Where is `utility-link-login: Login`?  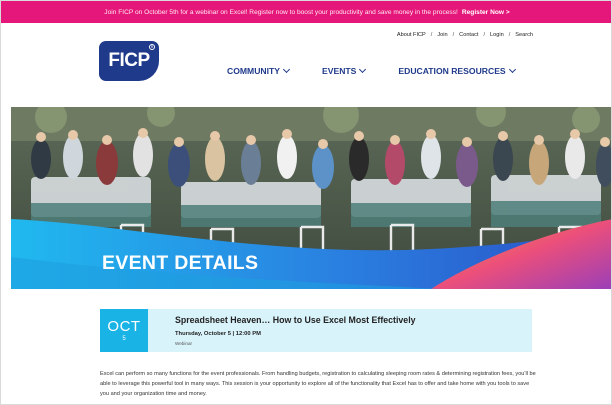
utility-link-login: Login is located at coordinates (497, 35).